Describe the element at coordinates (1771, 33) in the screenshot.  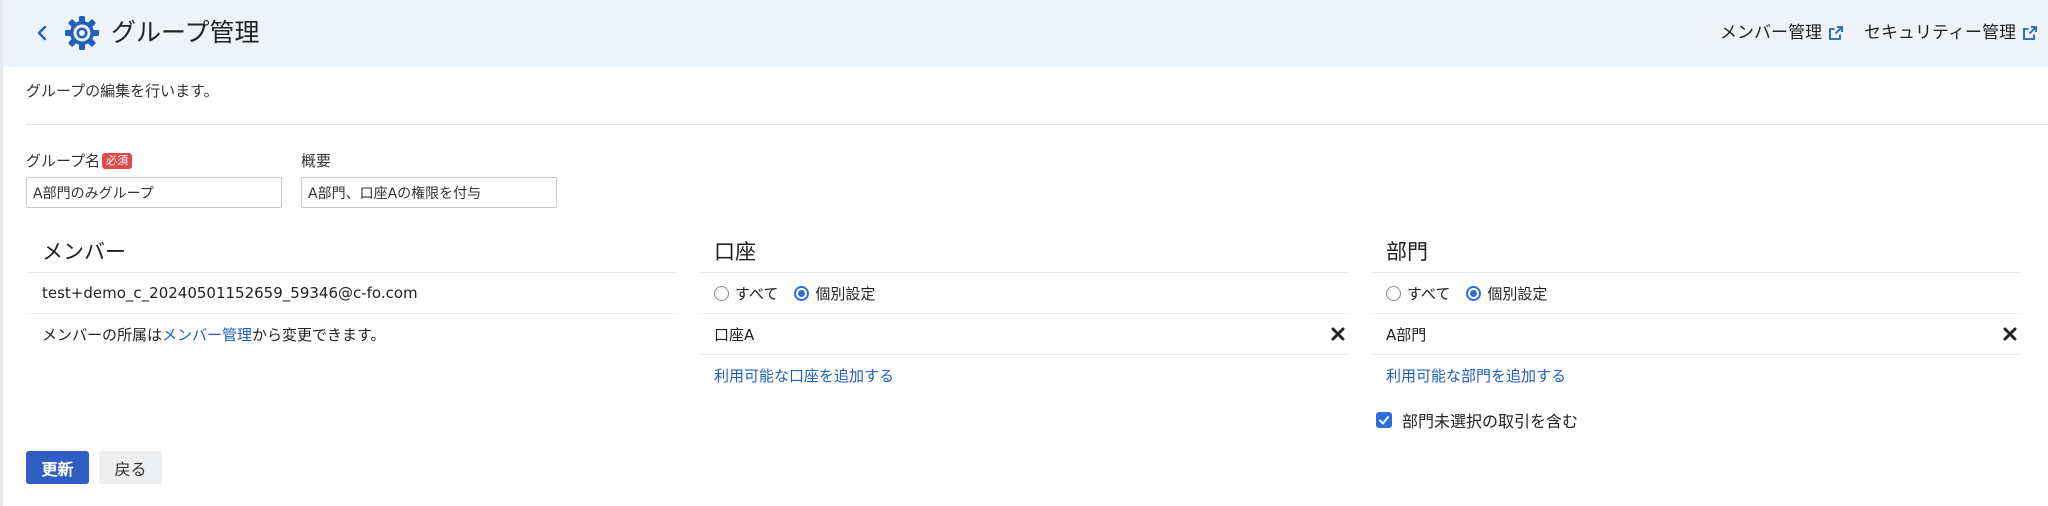
I see `member-management-link-label: メンバー管理` at that location.